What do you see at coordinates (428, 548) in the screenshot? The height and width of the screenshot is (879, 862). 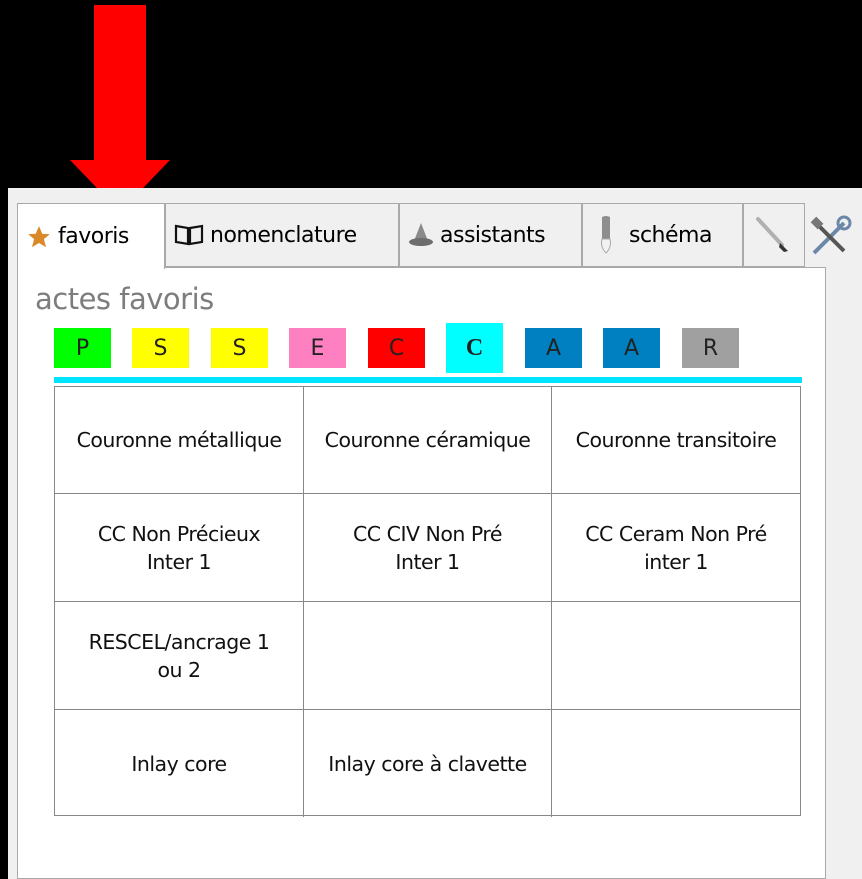 I see `favorite-cell: CC CIV Non Pré Inter 1` at bounding box center [428, 548].